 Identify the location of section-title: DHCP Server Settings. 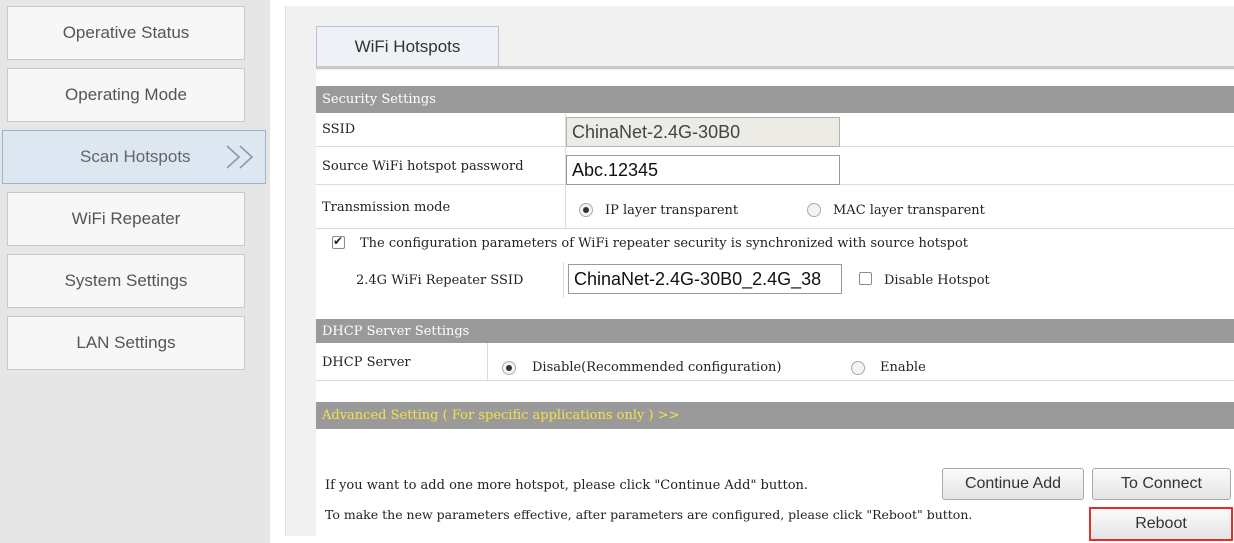
(396, 331).